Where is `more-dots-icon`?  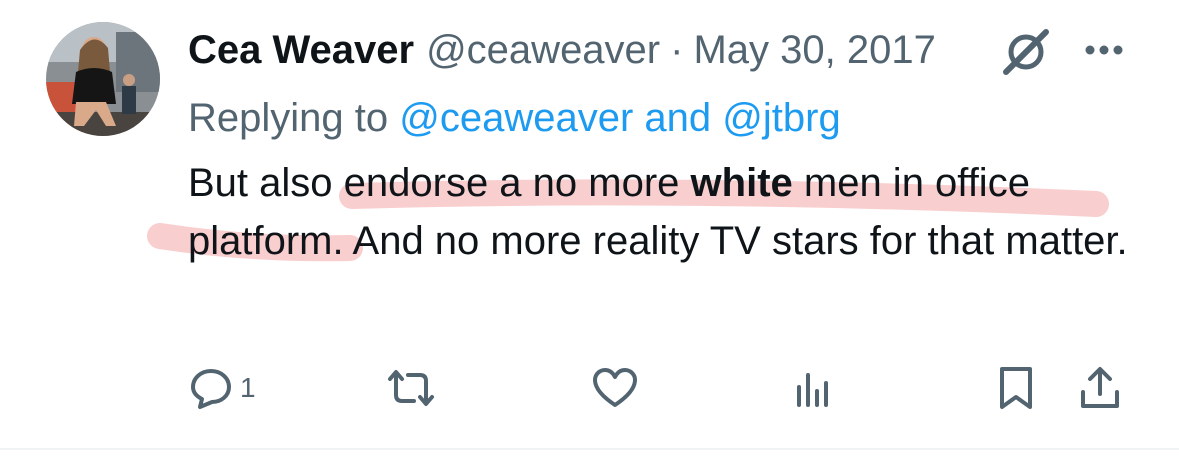 more-dots-icon is located at coordinates (1104, 50).